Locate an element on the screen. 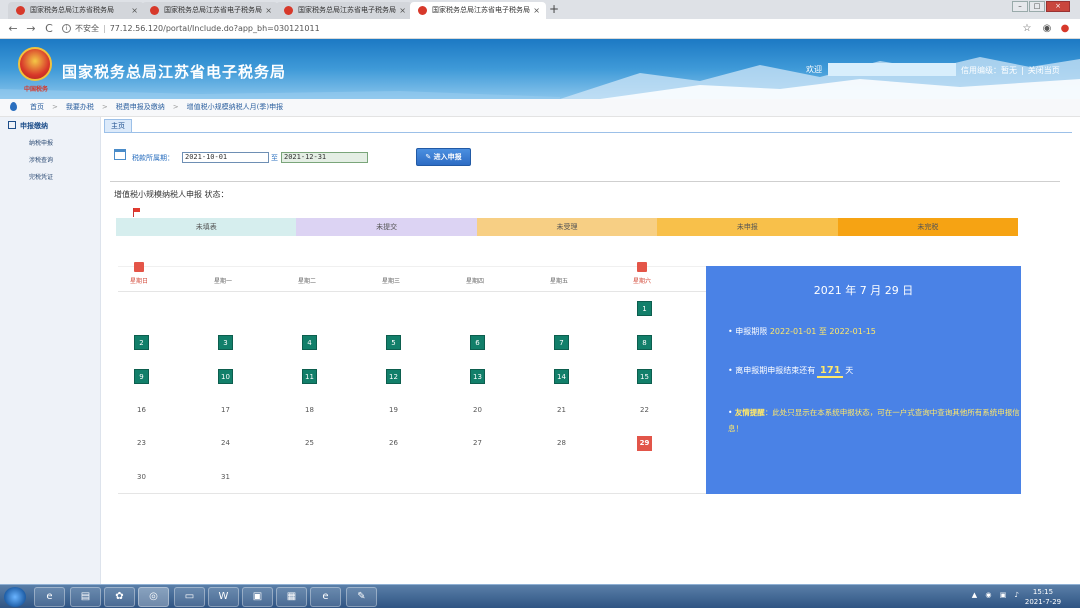 The width and height of the screenshot is (1080, 608). calendar-day: 10 is located at coordinates (225, 376).